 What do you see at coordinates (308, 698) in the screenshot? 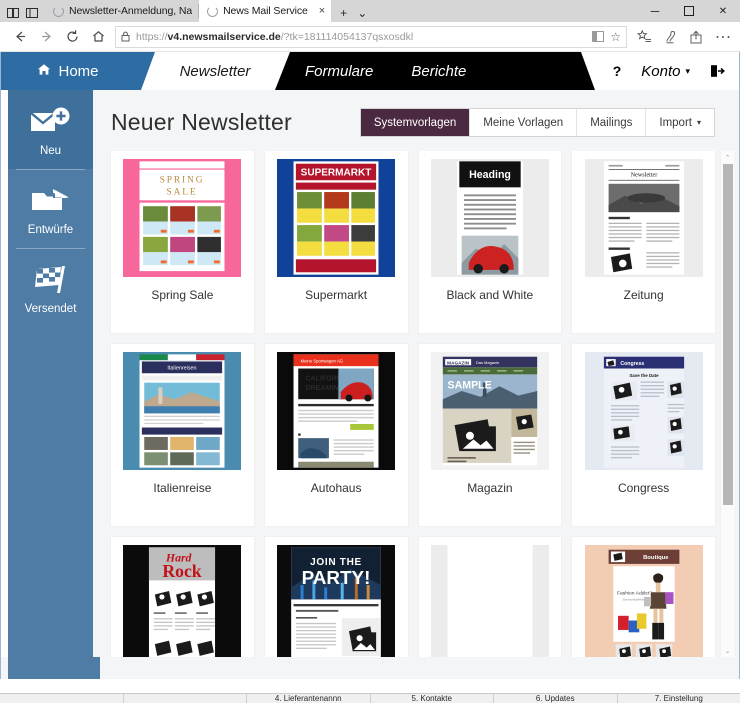
I see `taskbar-cell: 4. Lieferantenannn` at bounding box center [308, 698].